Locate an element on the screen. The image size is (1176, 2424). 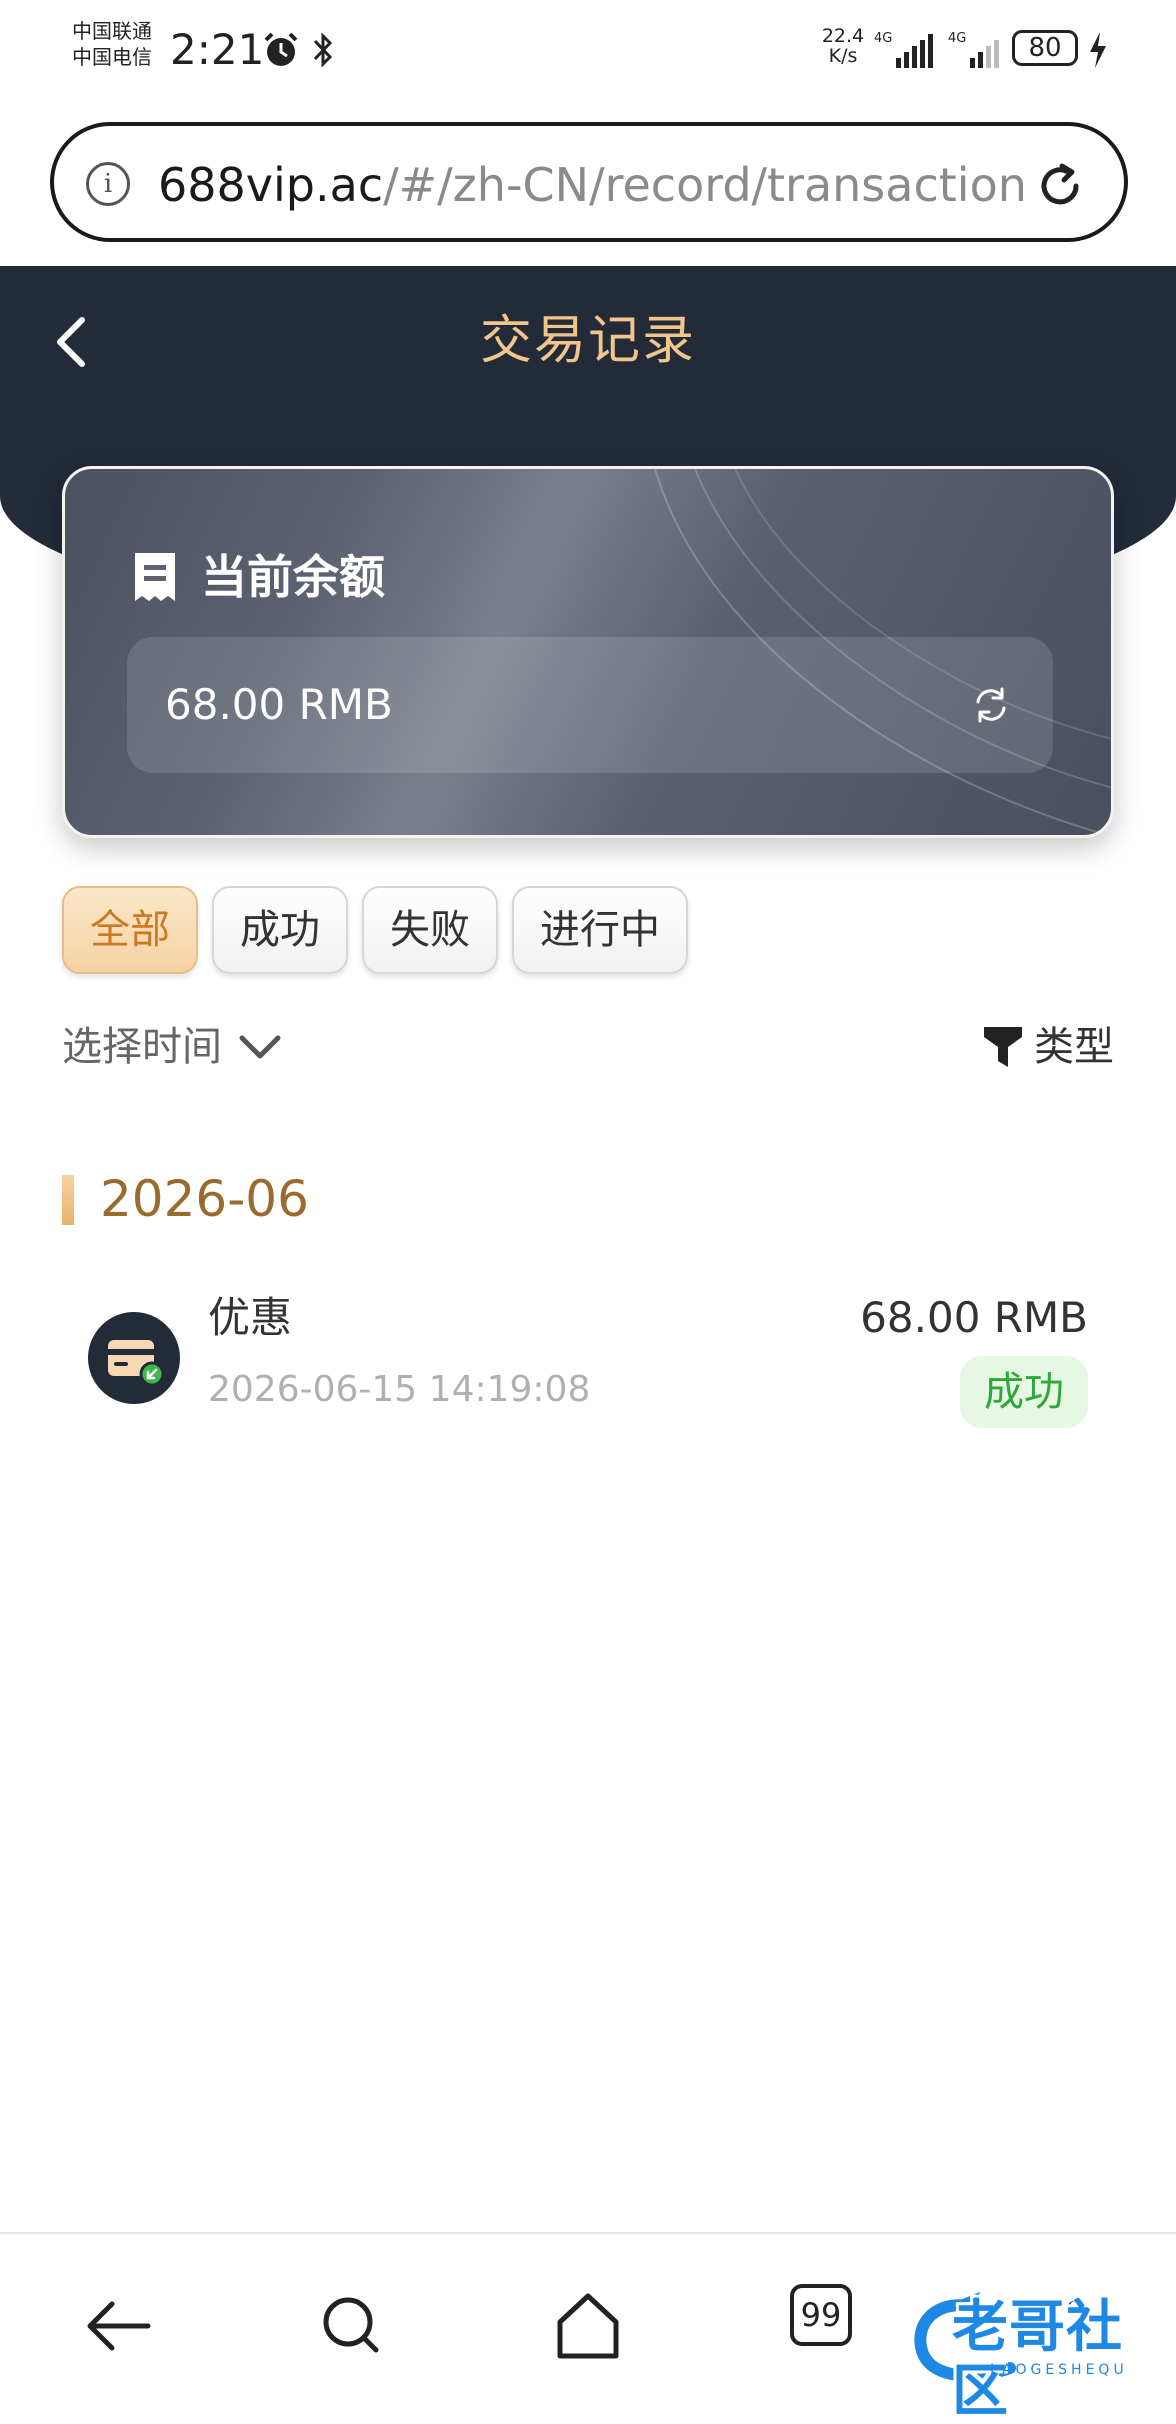
month-marker is located at coordinates (68, 1200).